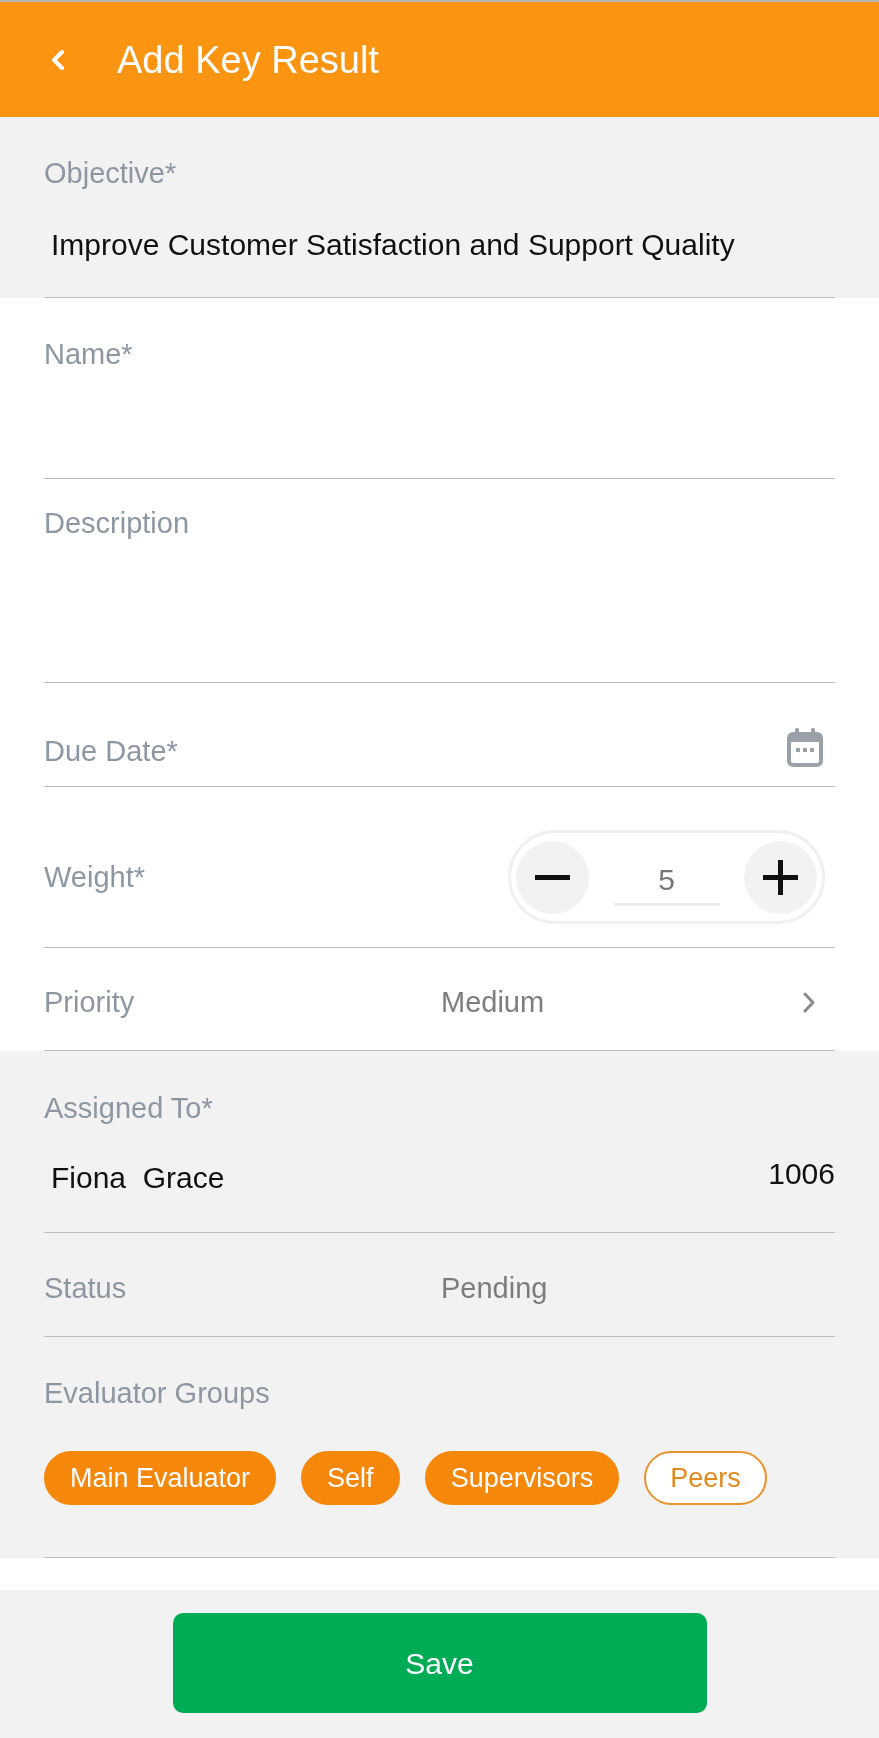 The image size is (879, 1738). Describe the element at coordinates (111, 173) in the screenshot. I see `field-label: Objective*` at that location.